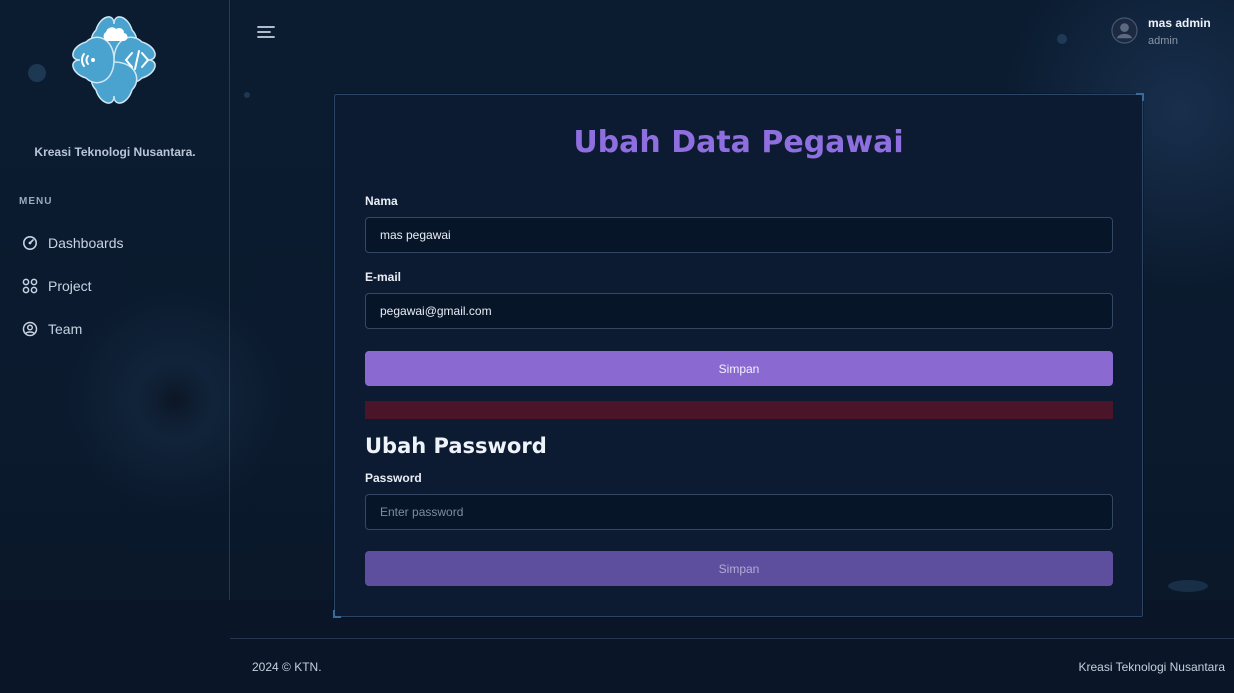 Image resolution: width=1234 pixels, height=693 pixels. I want to click on sidebar-item-project: Project, so click(57, 286).